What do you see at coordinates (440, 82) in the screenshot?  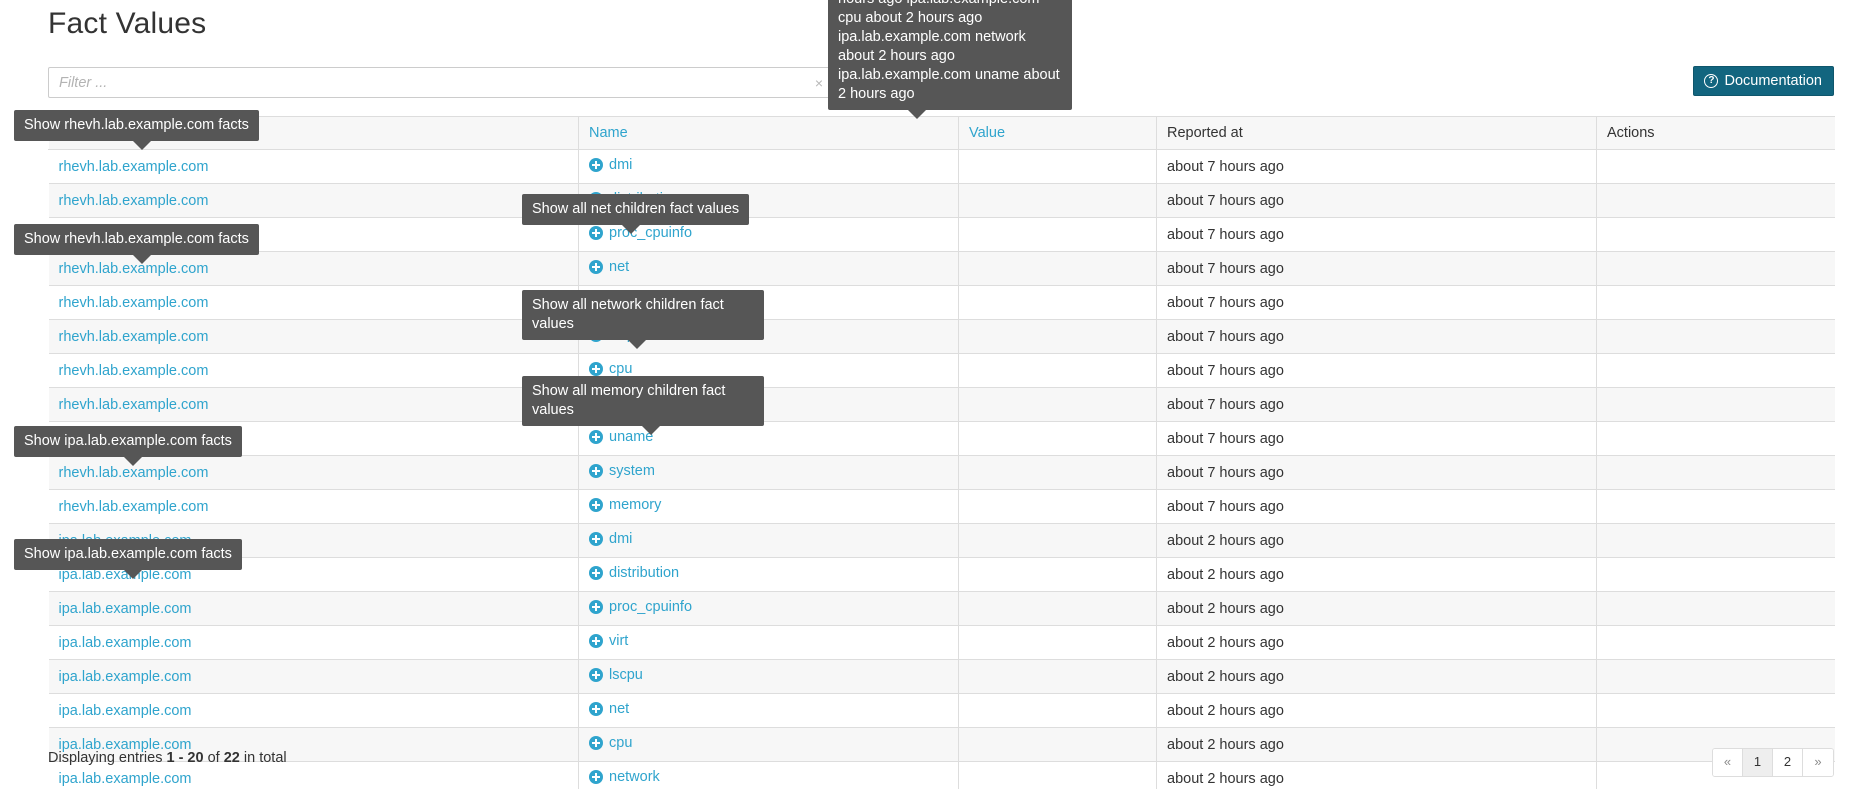 I see `filter-input` at bounding box center [440, 82].